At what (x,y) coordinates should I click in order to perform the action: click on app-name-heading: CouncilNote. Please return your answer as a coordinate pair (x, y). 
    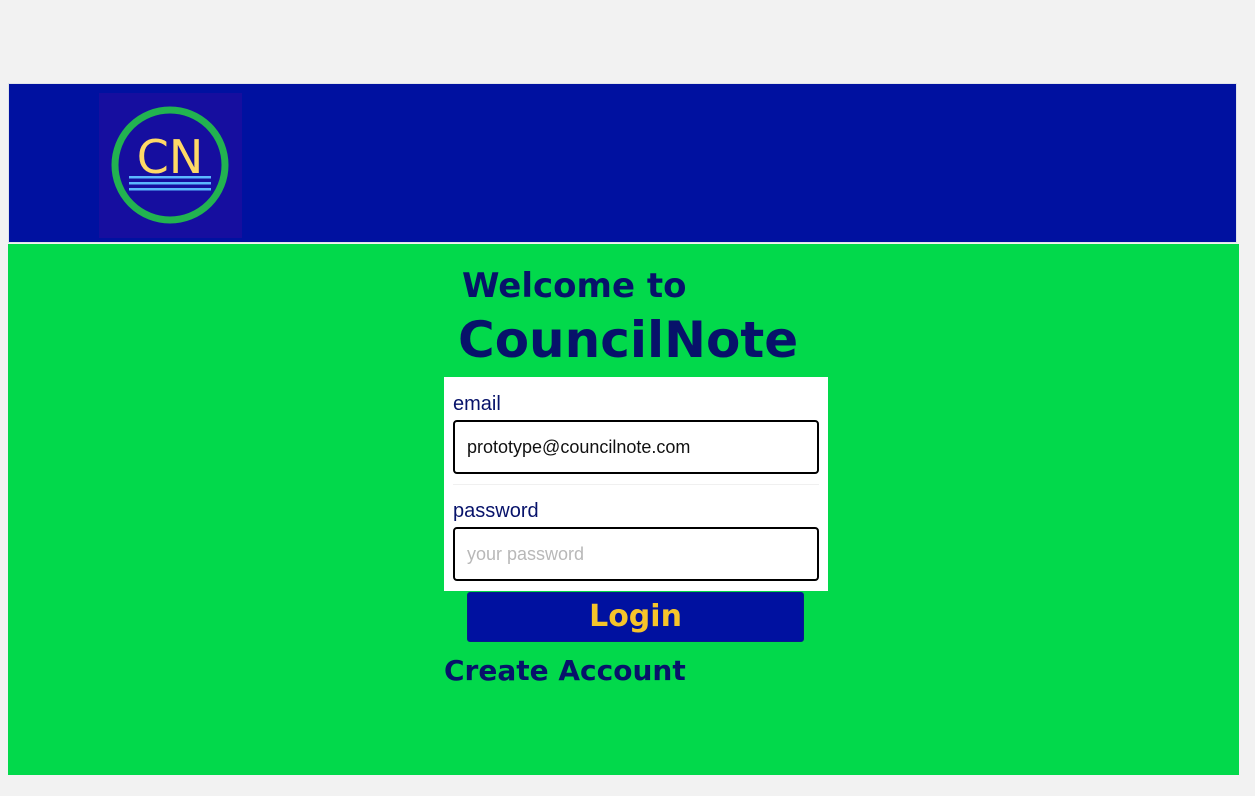
    Looking at the image, I should click on (628, 340).